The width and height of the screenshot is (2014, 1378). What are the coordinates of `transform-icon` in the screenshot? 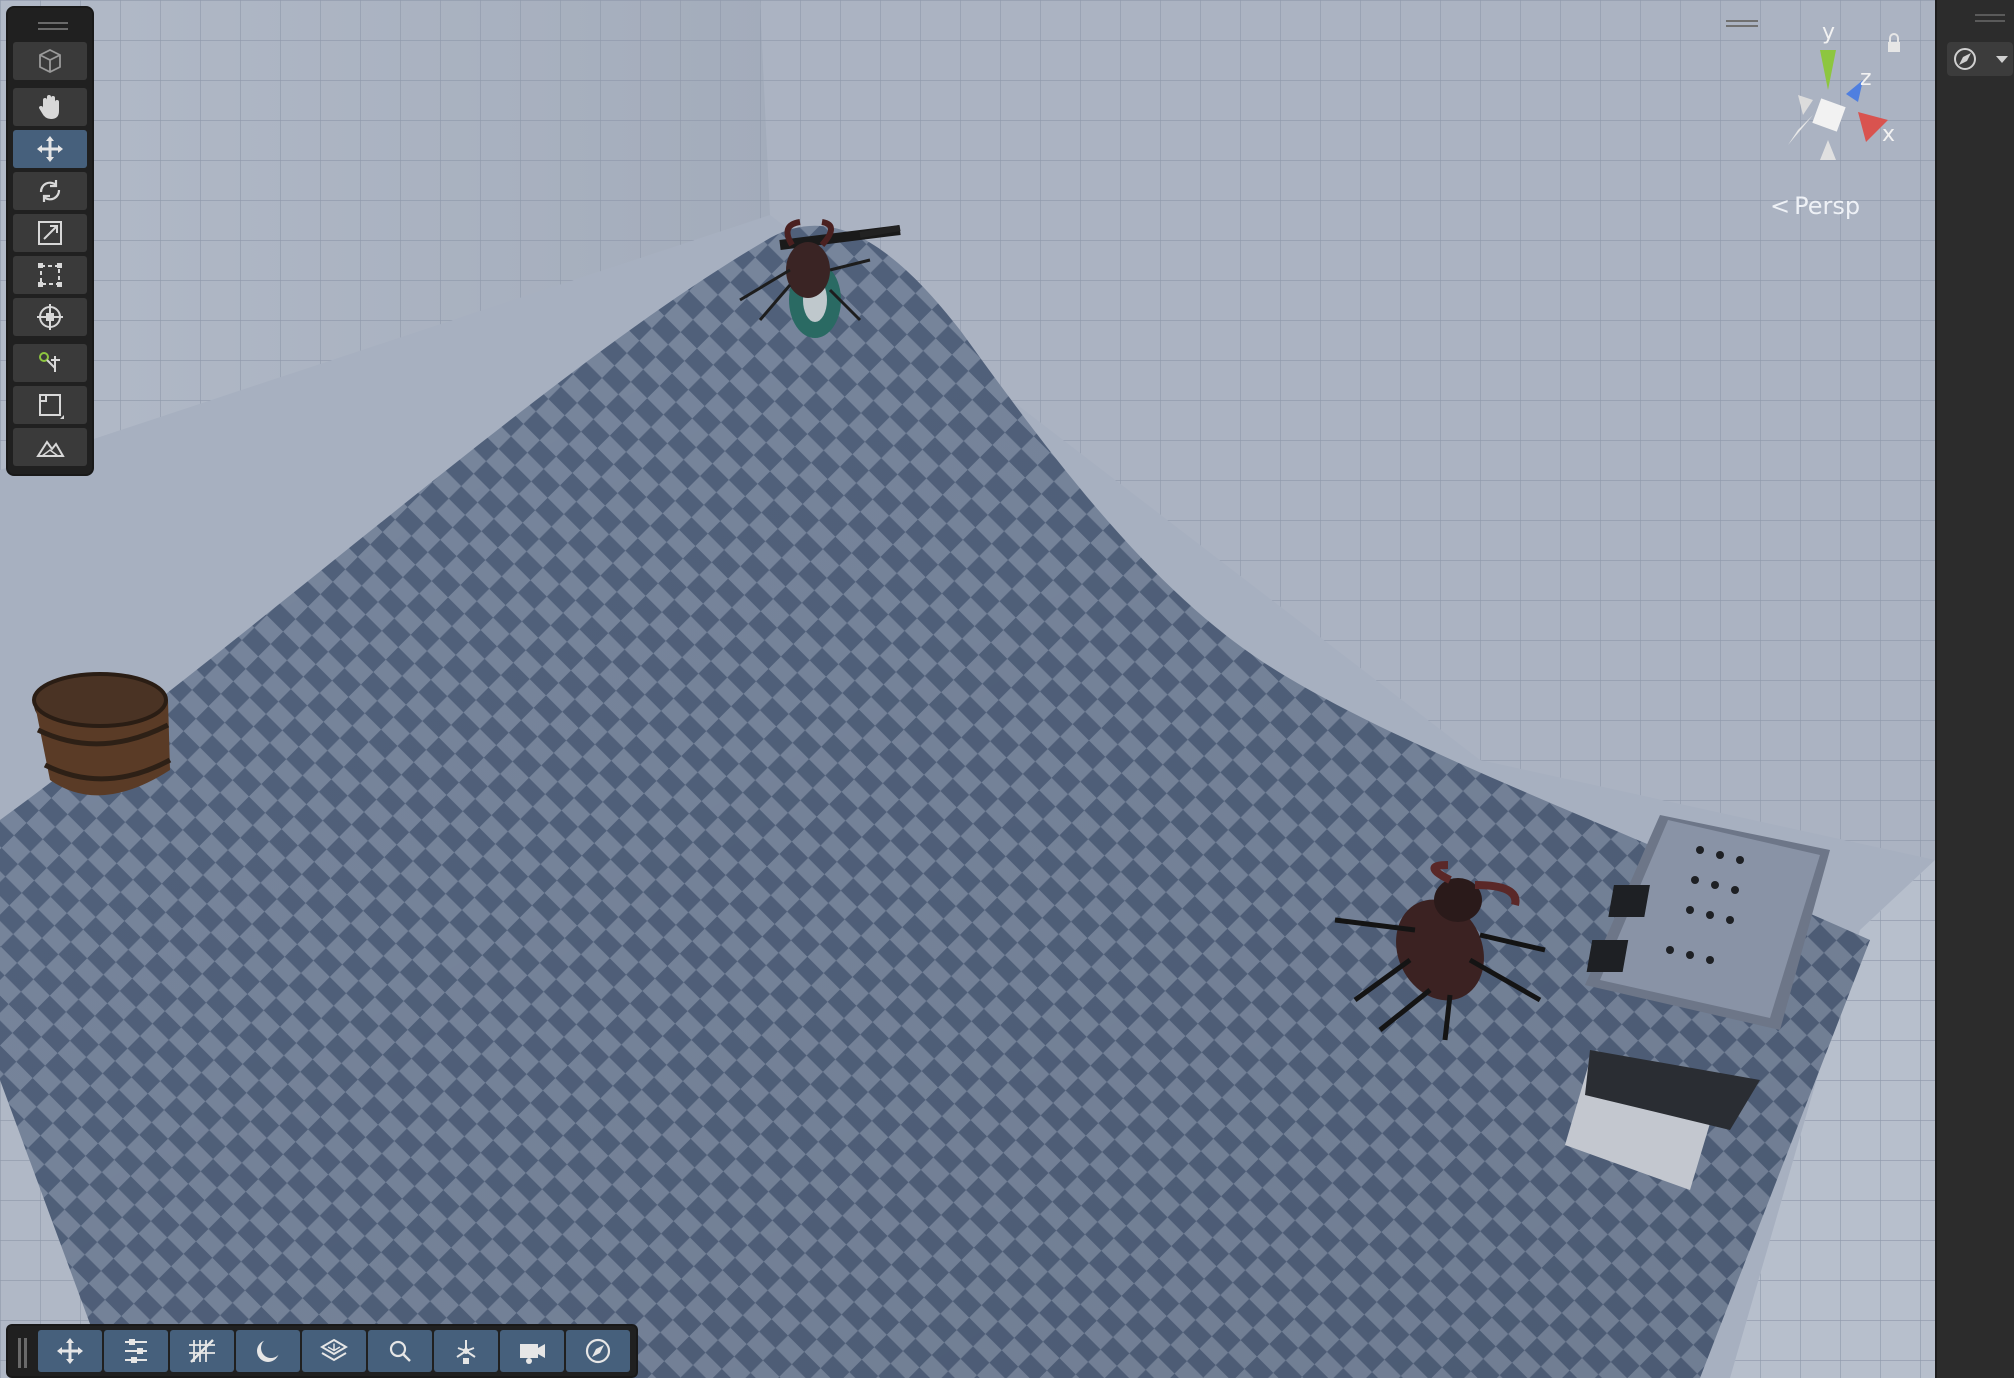 It's located at (50, 317).